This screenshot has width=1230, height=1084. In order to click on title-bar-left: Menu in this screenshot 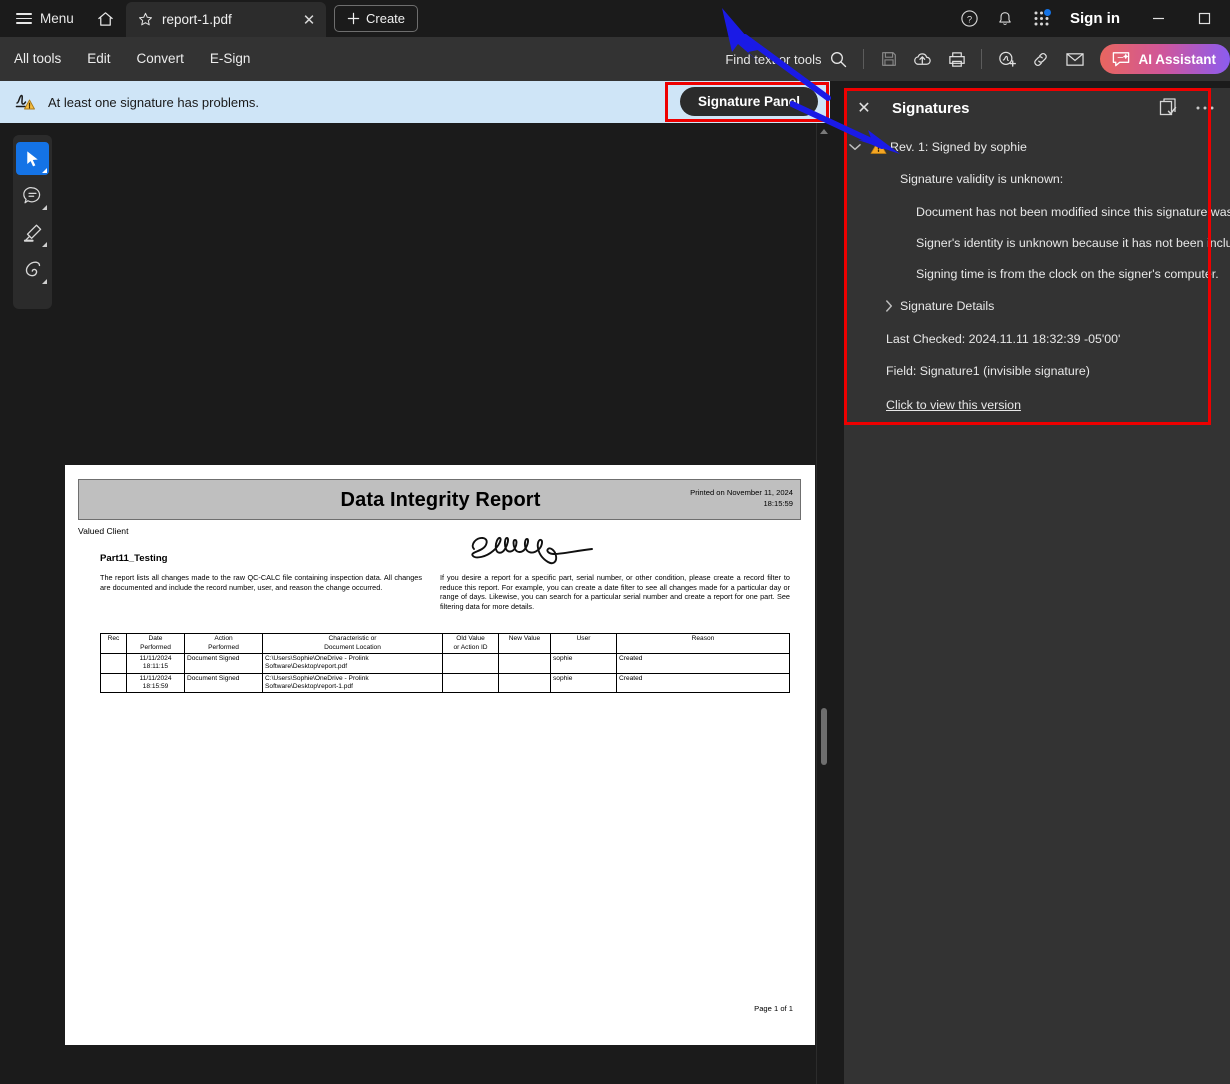, I will do `click(60, 18)`.